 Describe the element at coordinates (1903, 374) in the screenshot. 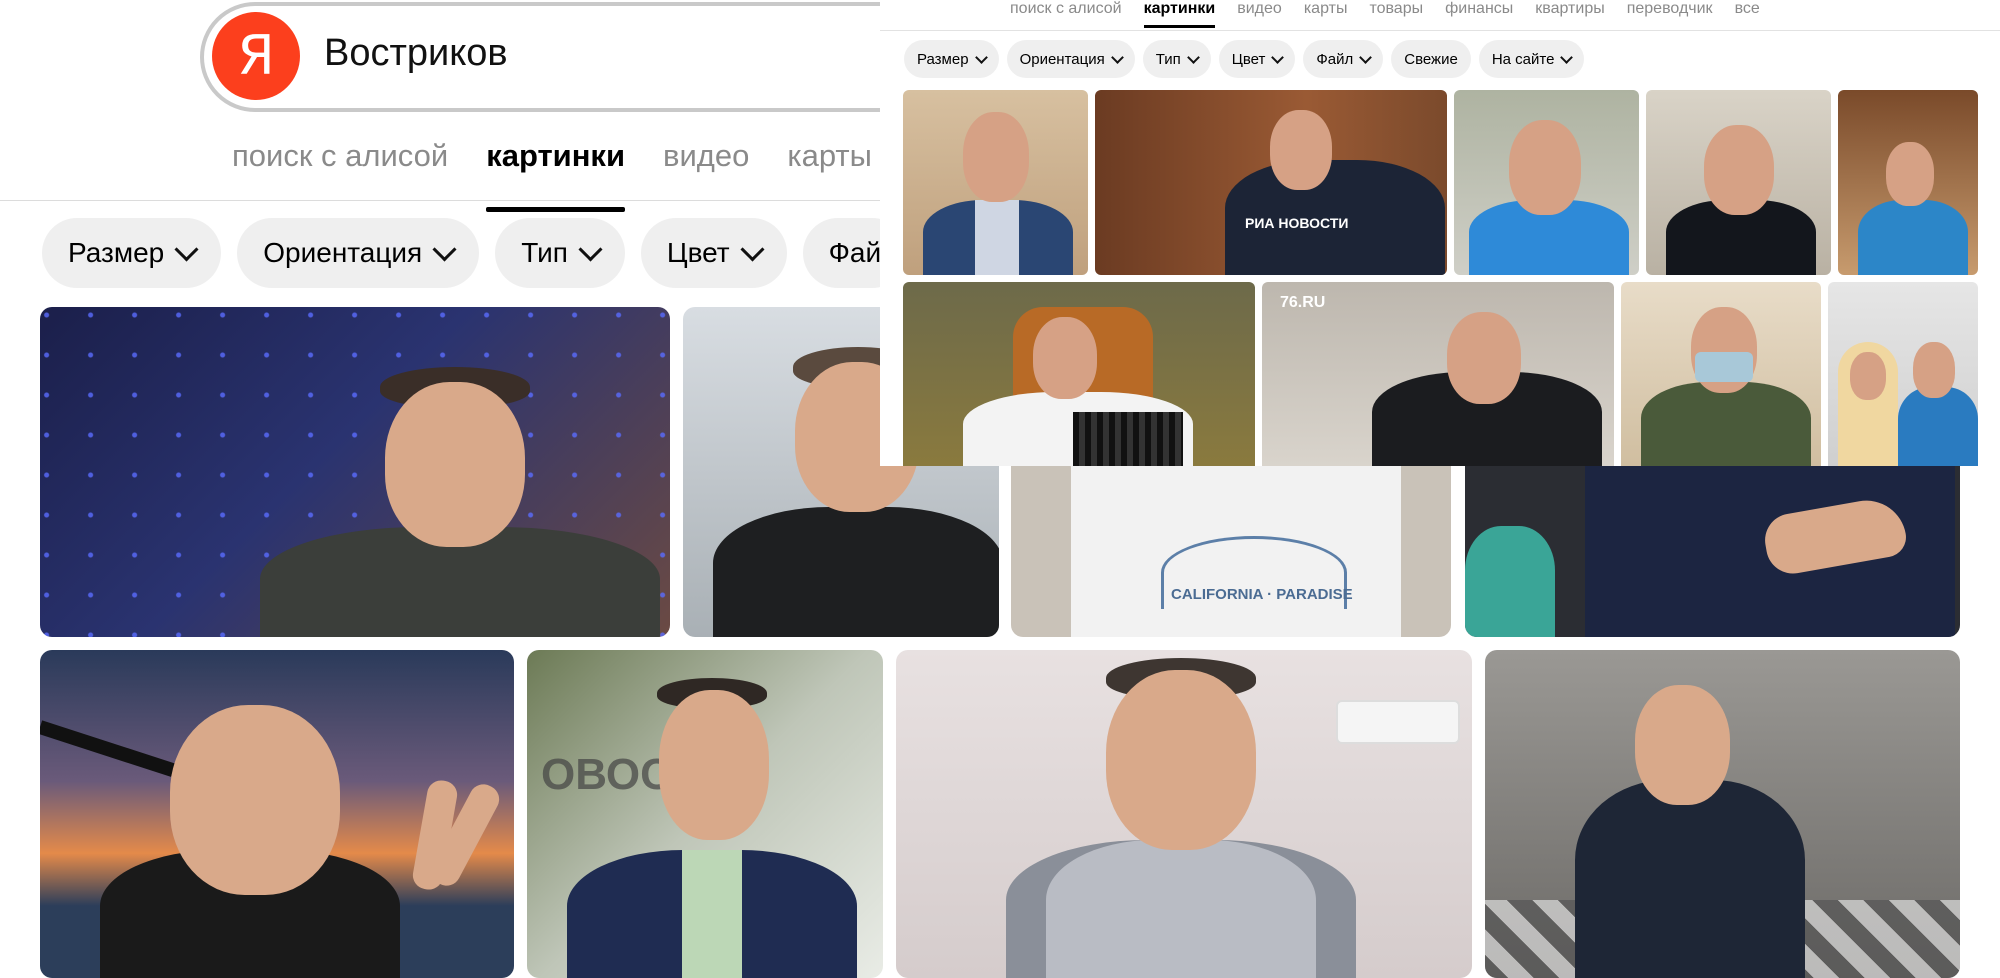

I see `image-result-s9` at that location.